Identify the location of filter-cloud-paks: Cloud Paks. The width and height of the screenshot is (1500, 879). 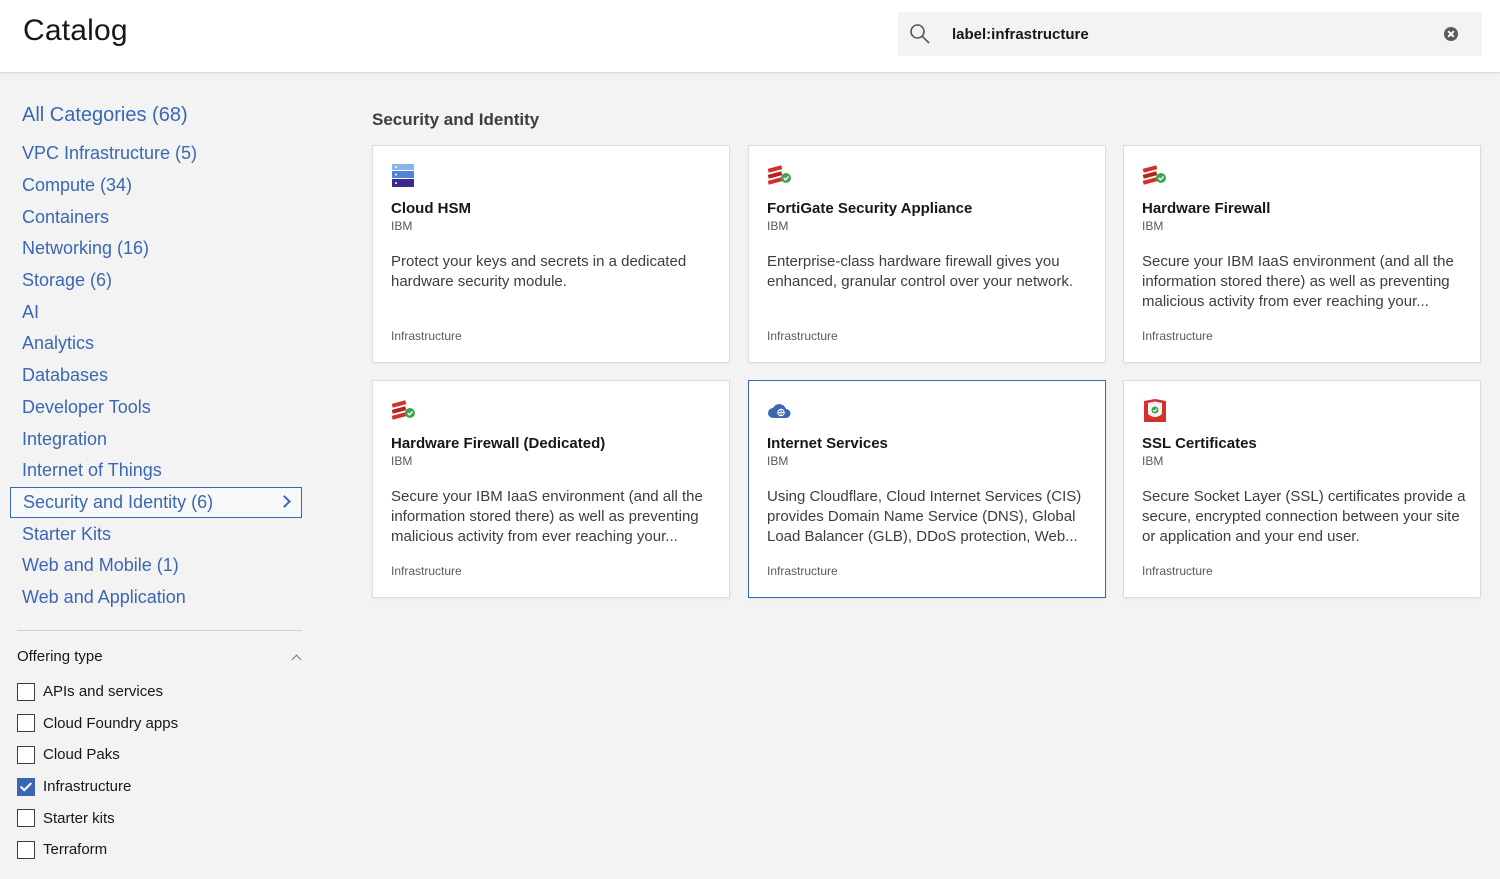
(97, 755).